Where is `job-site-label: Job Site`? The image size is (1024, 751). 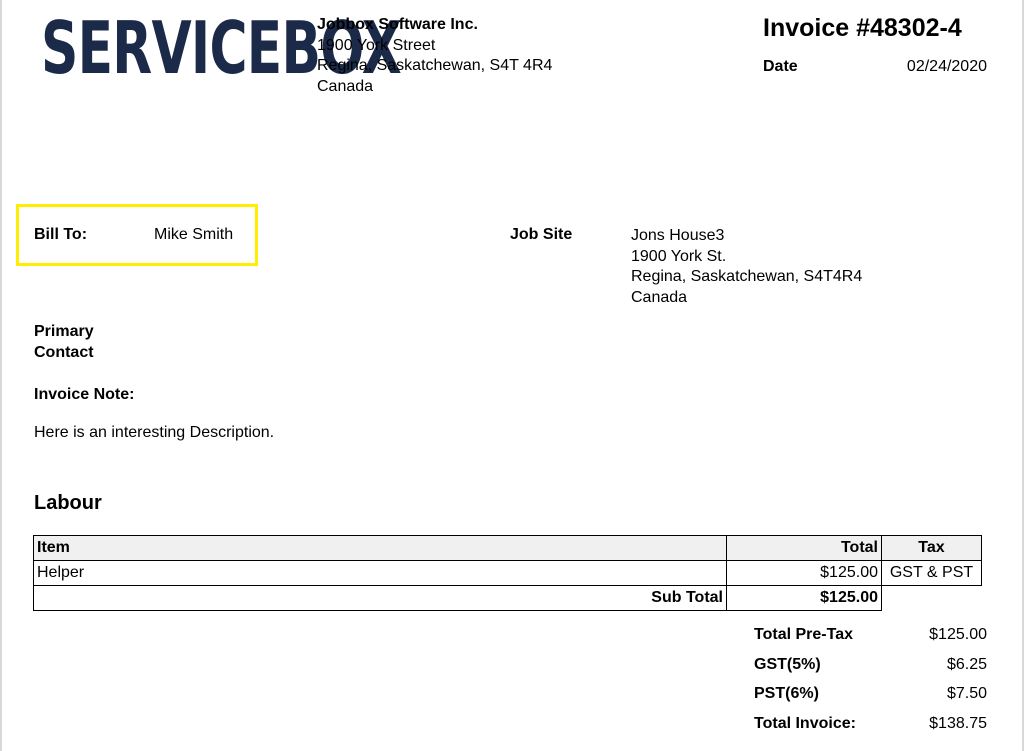
job-site-label: Job Site is located at coordinates (541, 234).